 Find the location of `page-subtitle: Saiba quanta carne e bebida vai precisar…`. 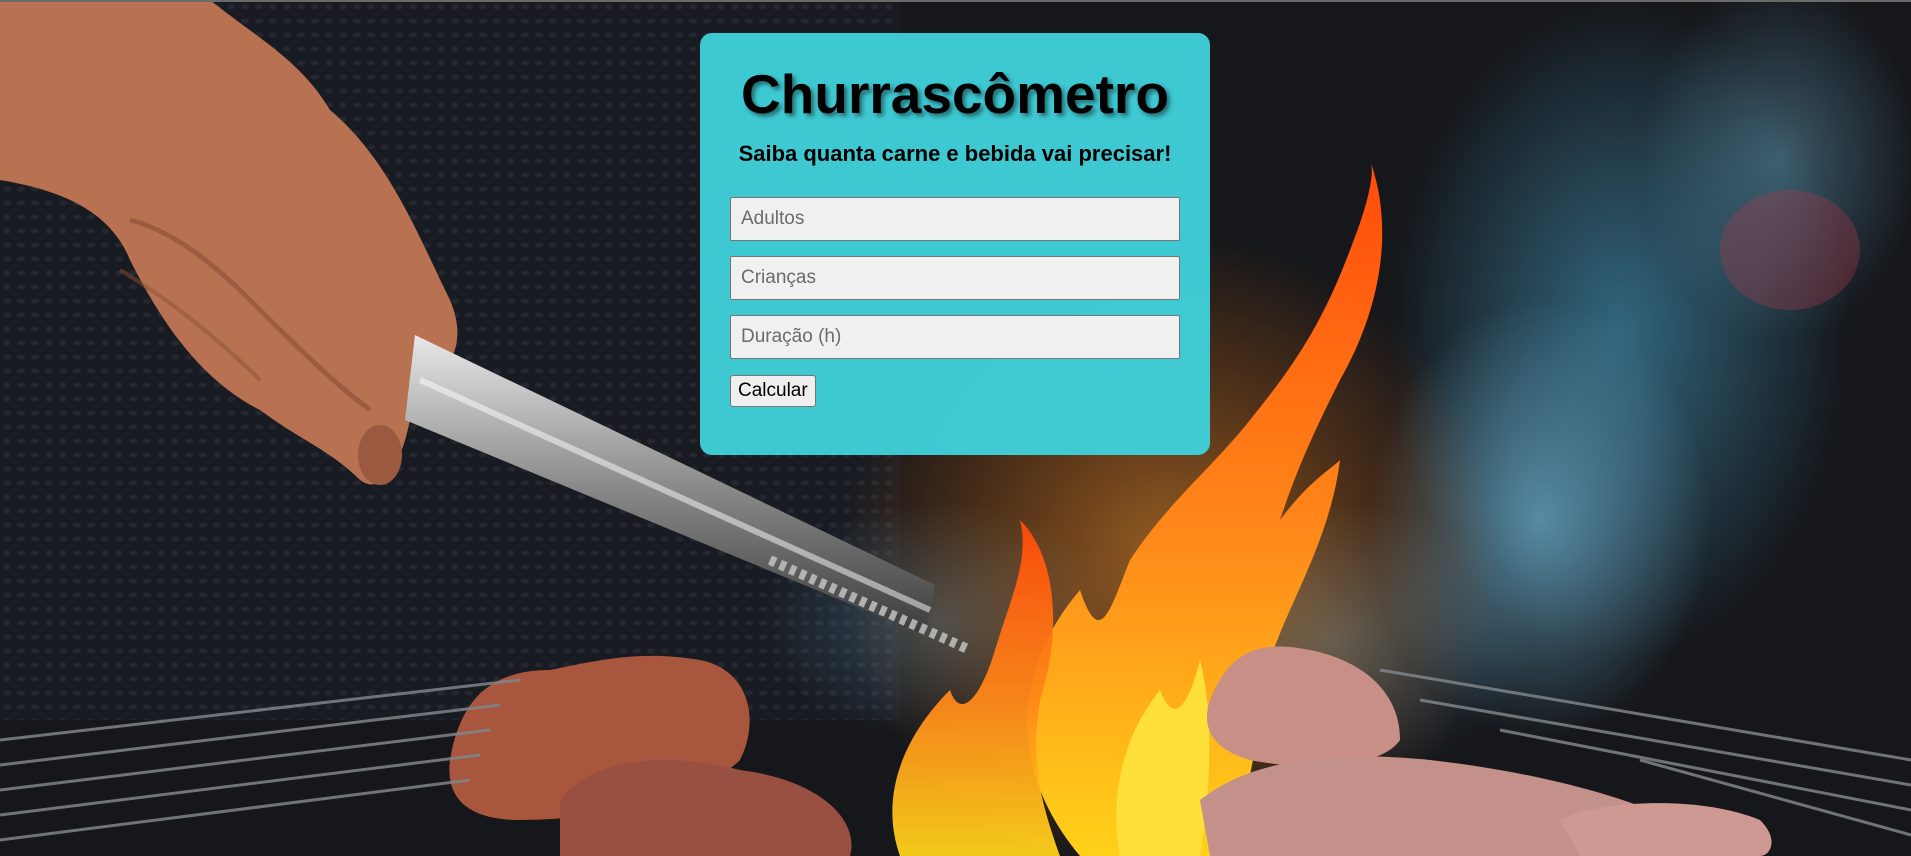

page-subtitle: Saiba quanta carne e bebida vai precisar… is located at coordinates (955, 153).